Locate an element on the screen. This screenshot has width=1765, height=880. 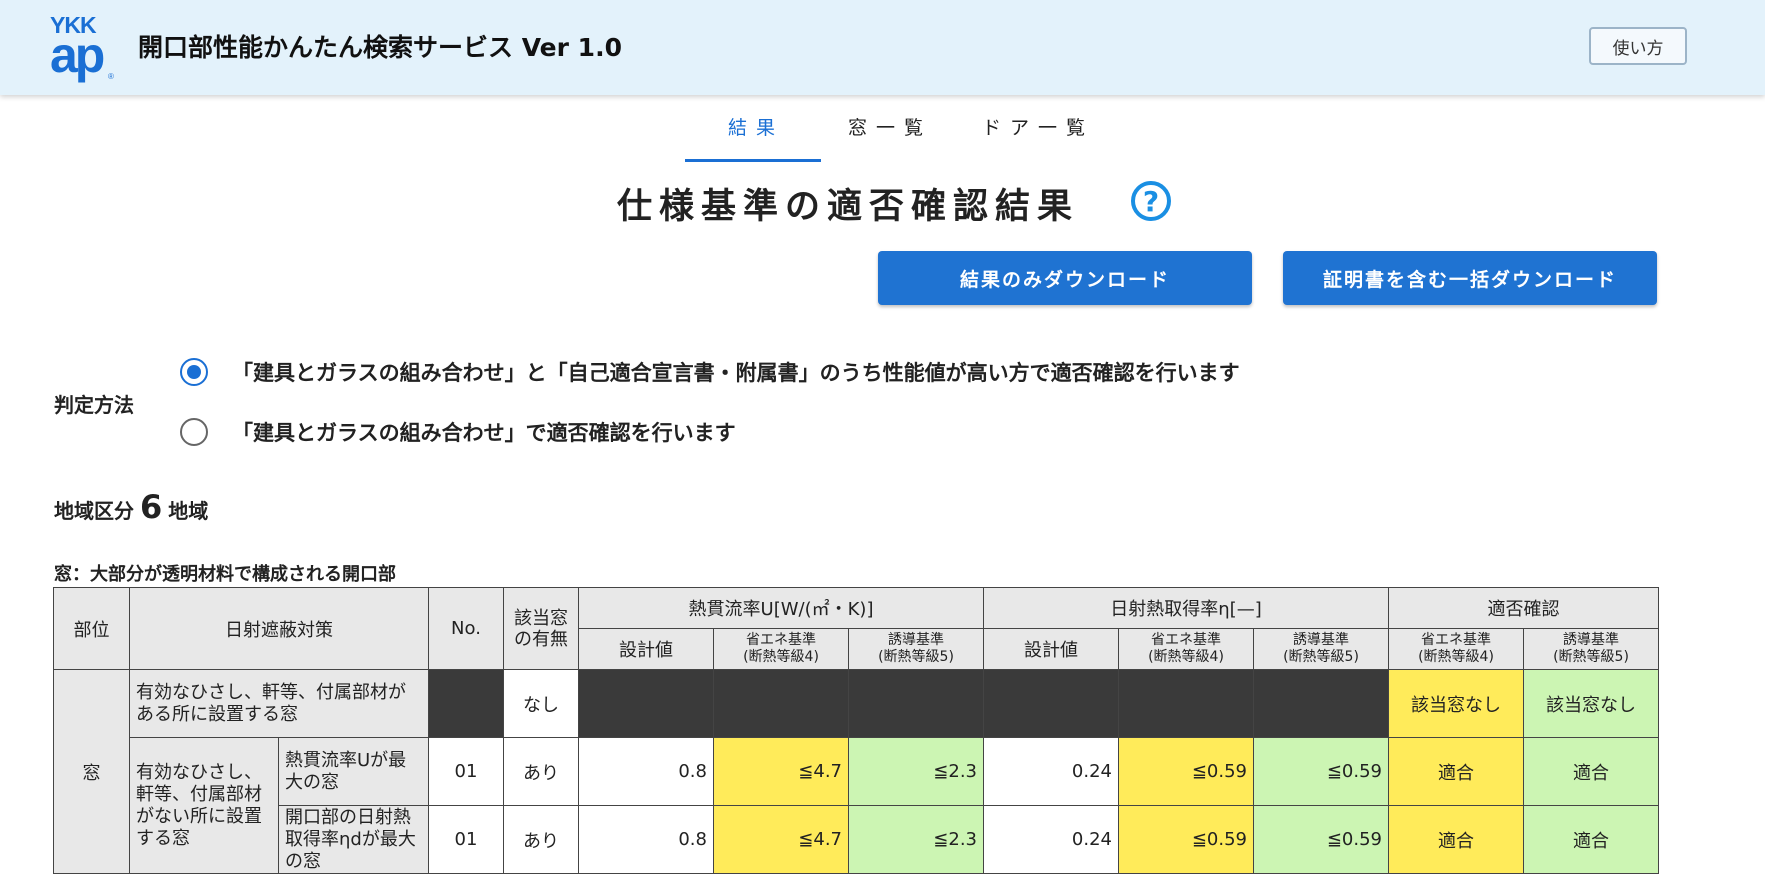
ykk-ap-logo: YKK ap ® is located at coordinates (85, 47).